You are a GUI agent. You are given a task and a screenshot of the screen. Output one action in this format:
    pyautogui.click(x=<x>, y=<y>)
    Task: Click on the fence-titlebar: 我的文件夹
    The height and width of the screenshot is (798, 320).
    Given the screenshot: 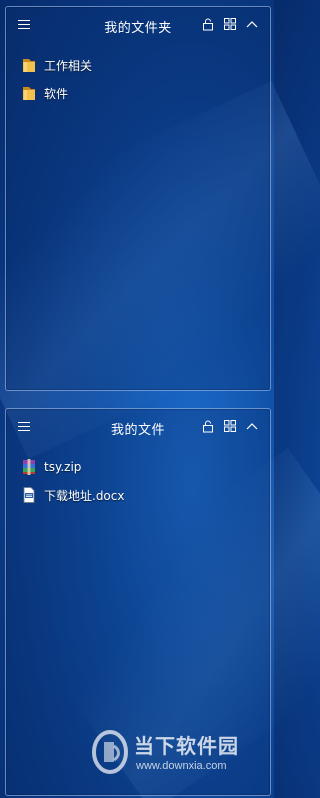 What is the action you would take?
    pyautogui.click(x=138, y=25)
    